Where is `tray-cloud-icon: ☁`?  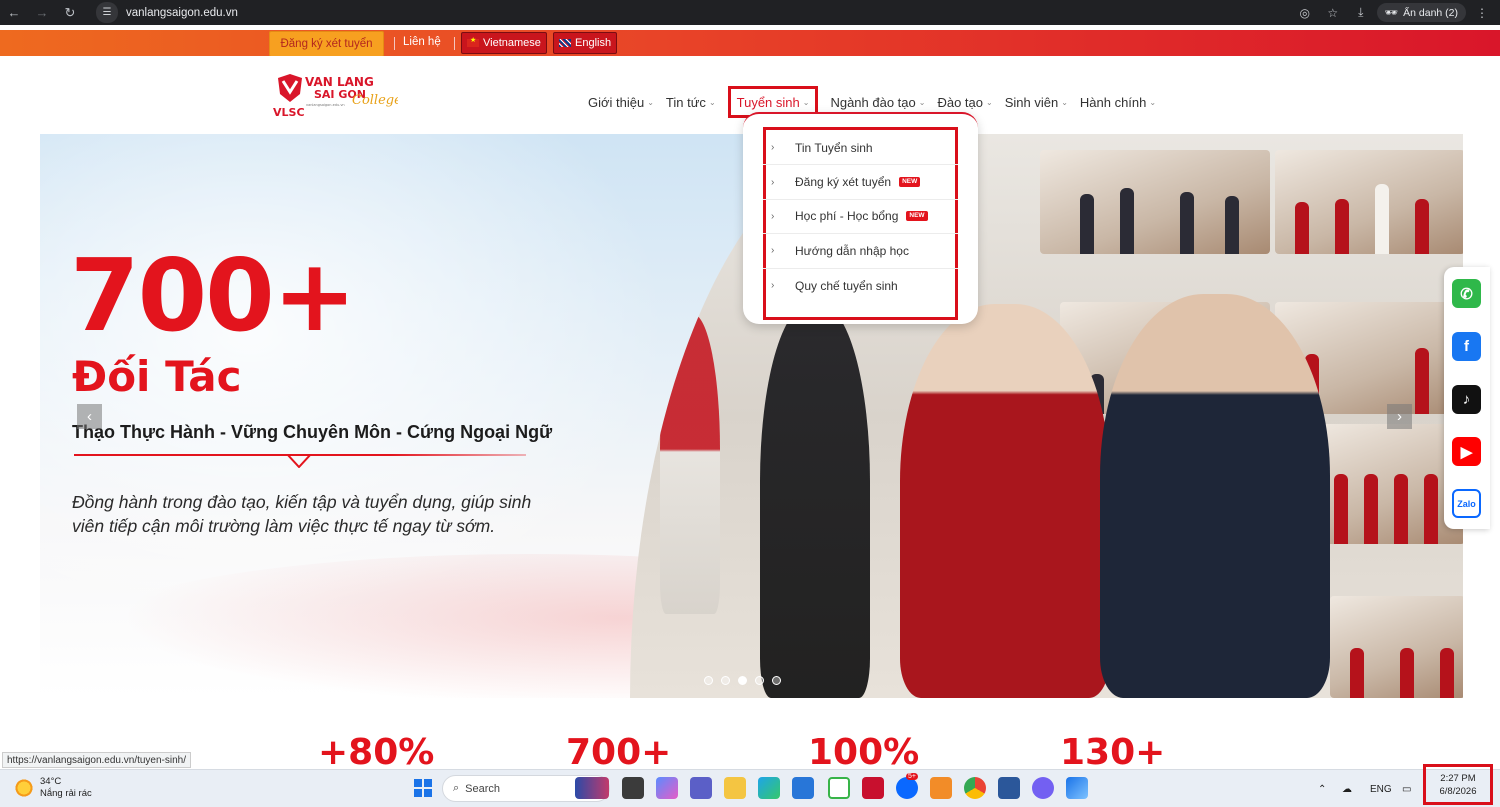 tray-cloud-icon: ☁ is located at coordinates (1347, 788).